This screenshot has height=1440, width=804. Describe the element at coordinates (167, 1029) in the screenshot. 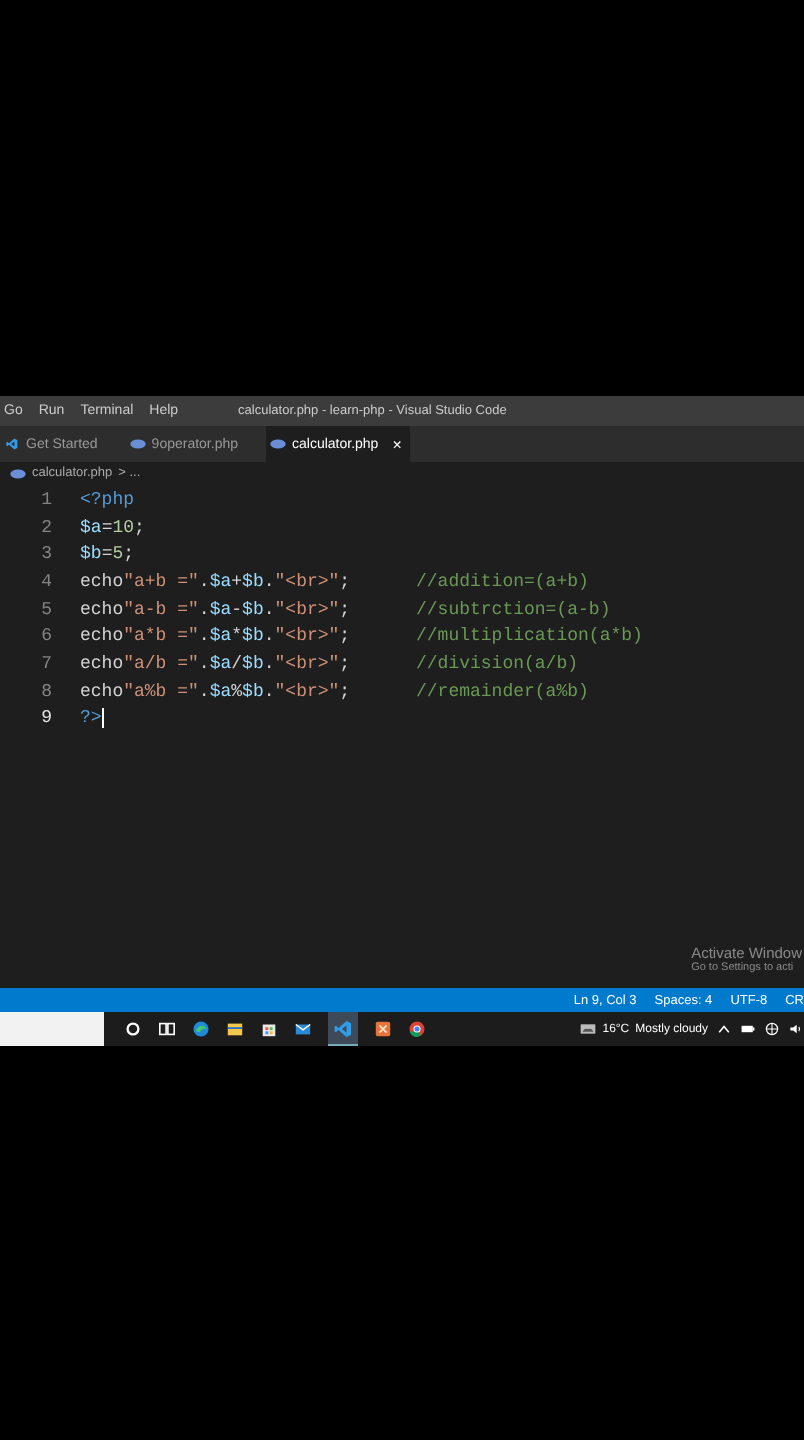

I see `task-view-icon` at that location.